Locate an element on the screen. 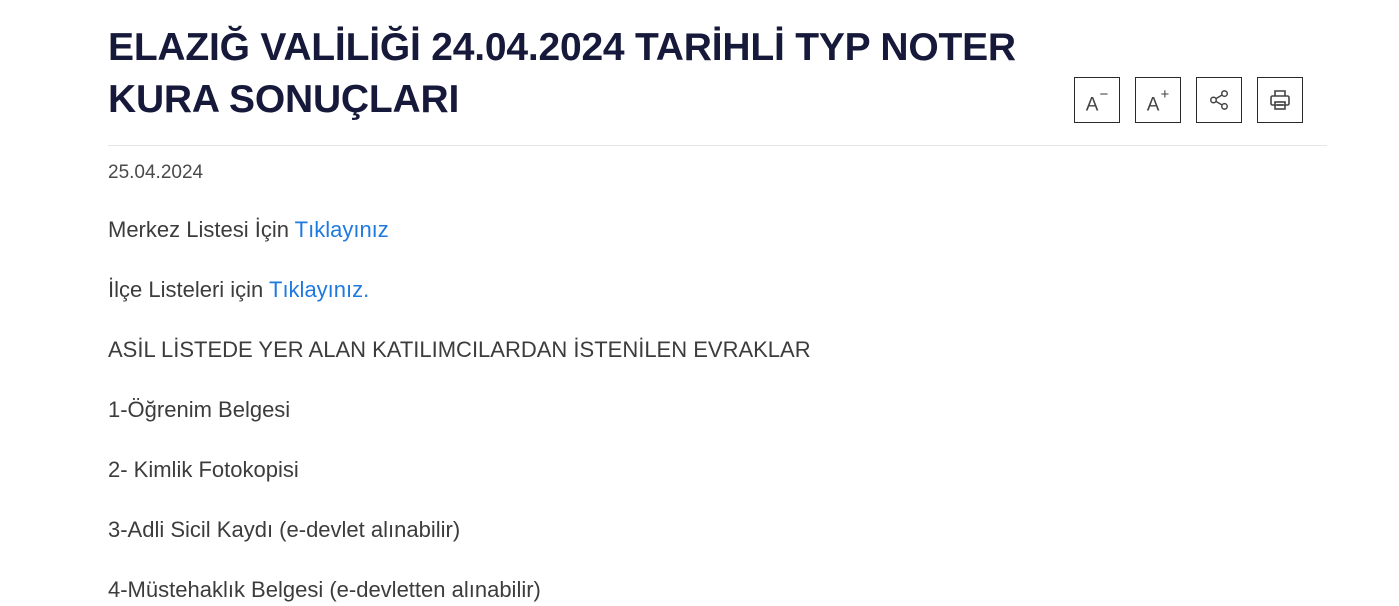  merkez-paragraph: Merkez Listesi İçin Tıklayınız is located at coordinates (248, 229).